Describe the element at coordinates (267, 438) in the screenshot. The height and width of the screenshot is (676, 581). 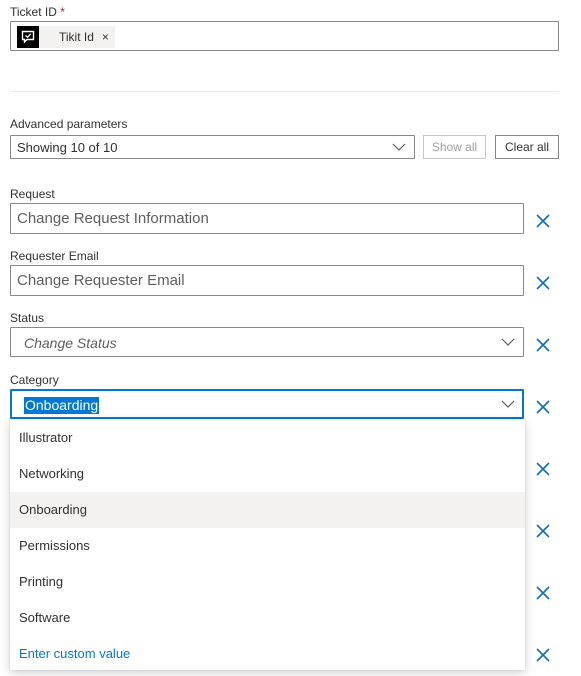
I see `option-illustrator: Illustrator` at that location.